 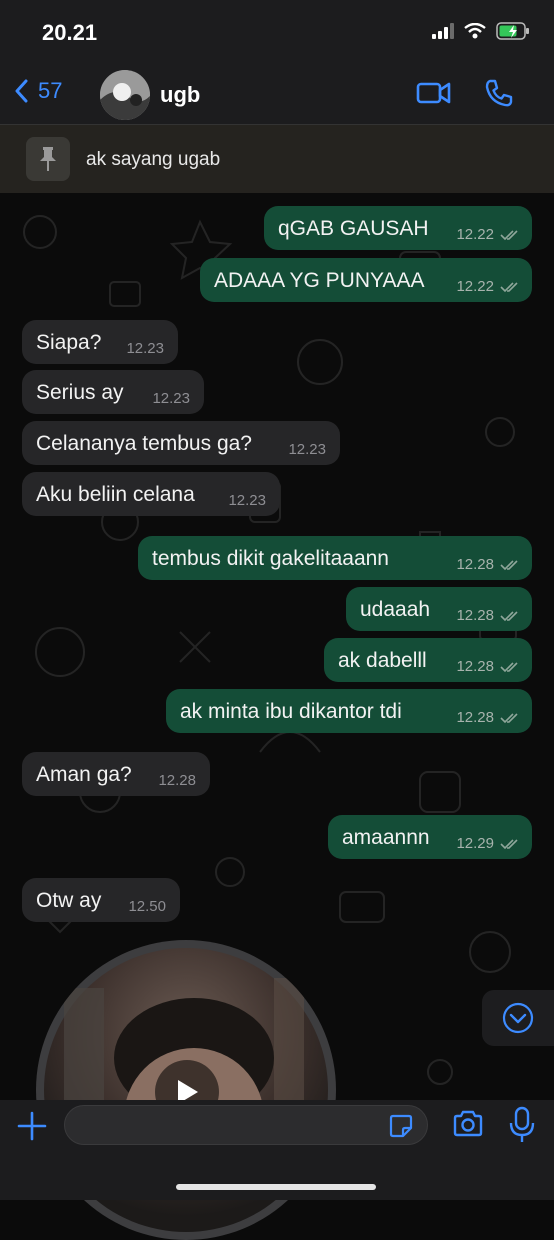 I want to click on back-button: 57, so click(x=38, y=91).